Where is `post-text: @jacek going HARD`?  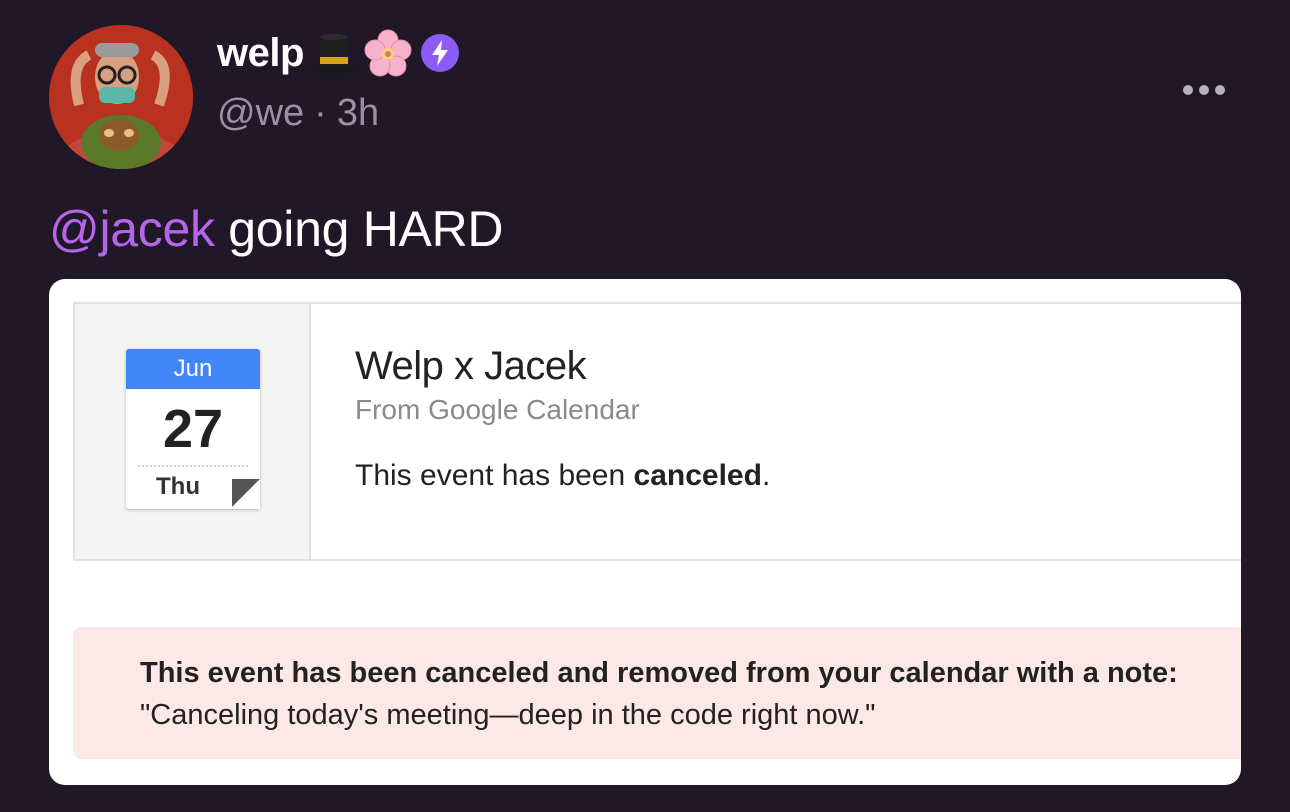 post-text: @jacek going HARD is located at coordinates (276, 229).